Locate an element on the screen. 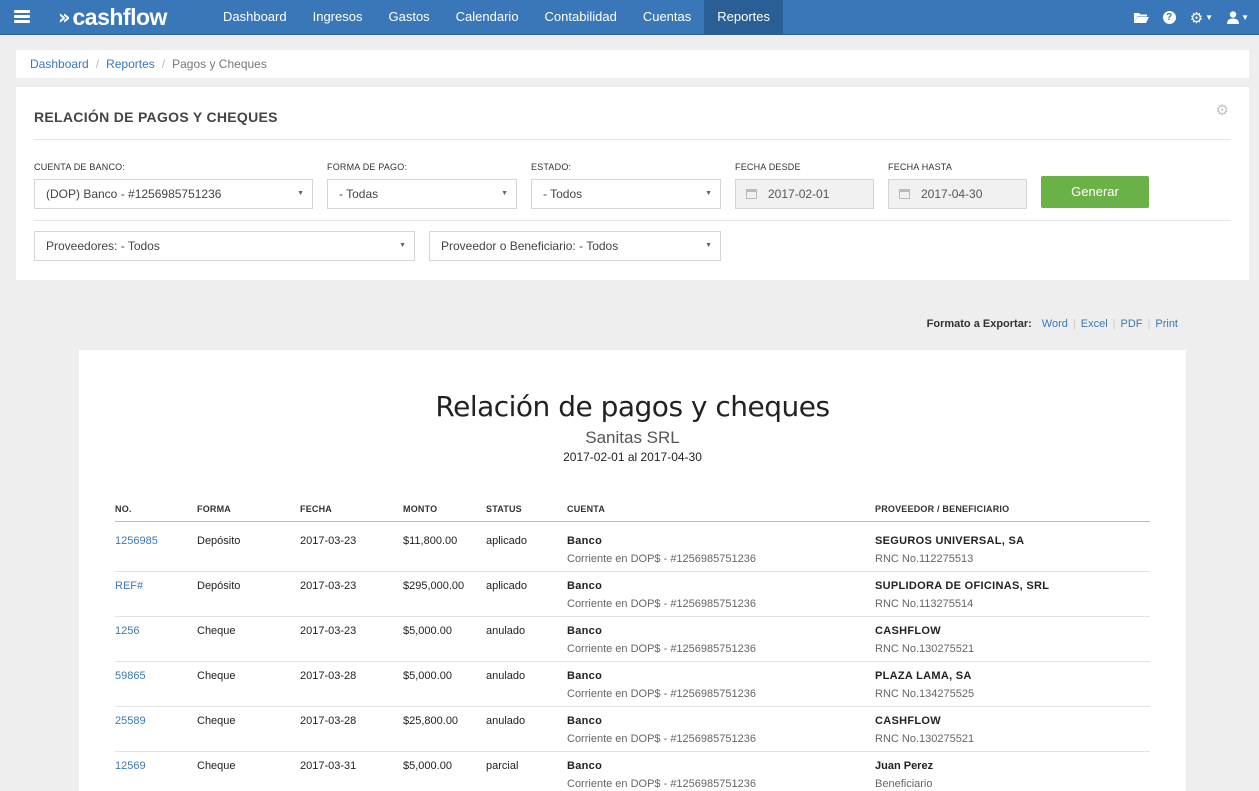 This screenshot has height=791, width=1259. estado-select: - Todos ▼ is located at coordinates (626, 194).